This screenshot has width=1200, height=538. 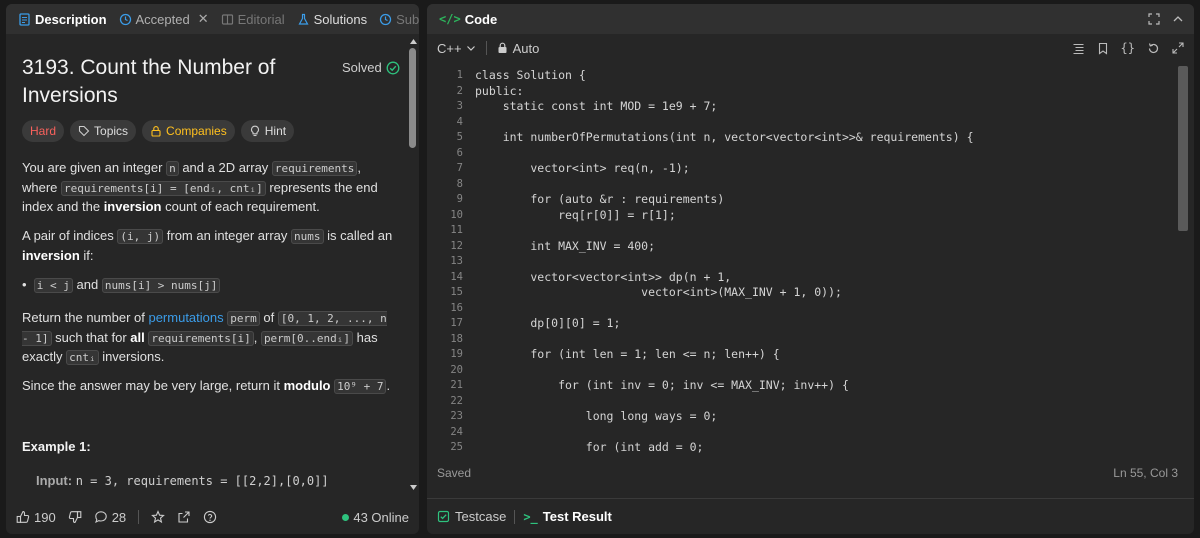 I want to click on line-number: 18, so click(x=456, y=338).